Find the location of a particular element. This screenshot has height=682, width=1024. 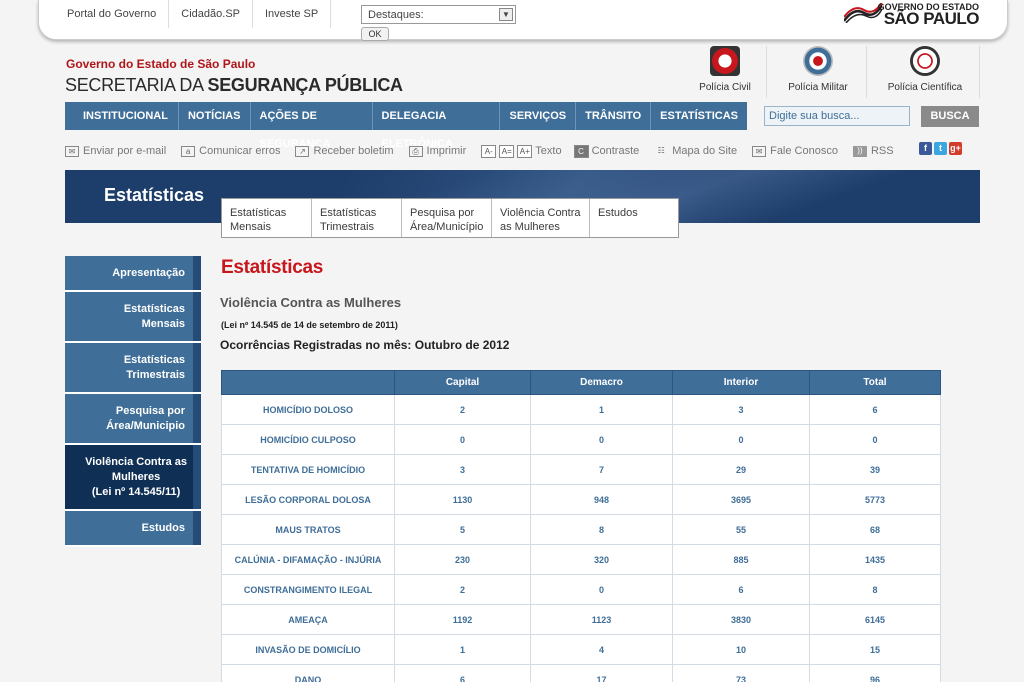

google-plus-icon: g+ is located at coordinates (955, 148).